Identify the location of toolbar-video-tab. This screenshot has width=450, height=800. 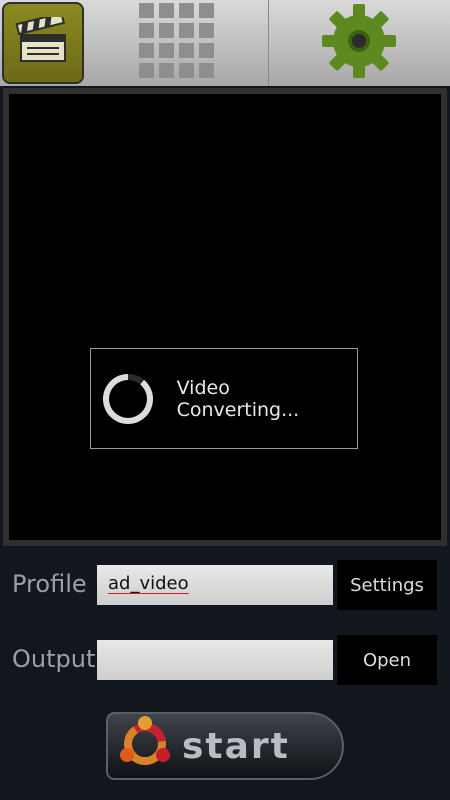
(43, 43).